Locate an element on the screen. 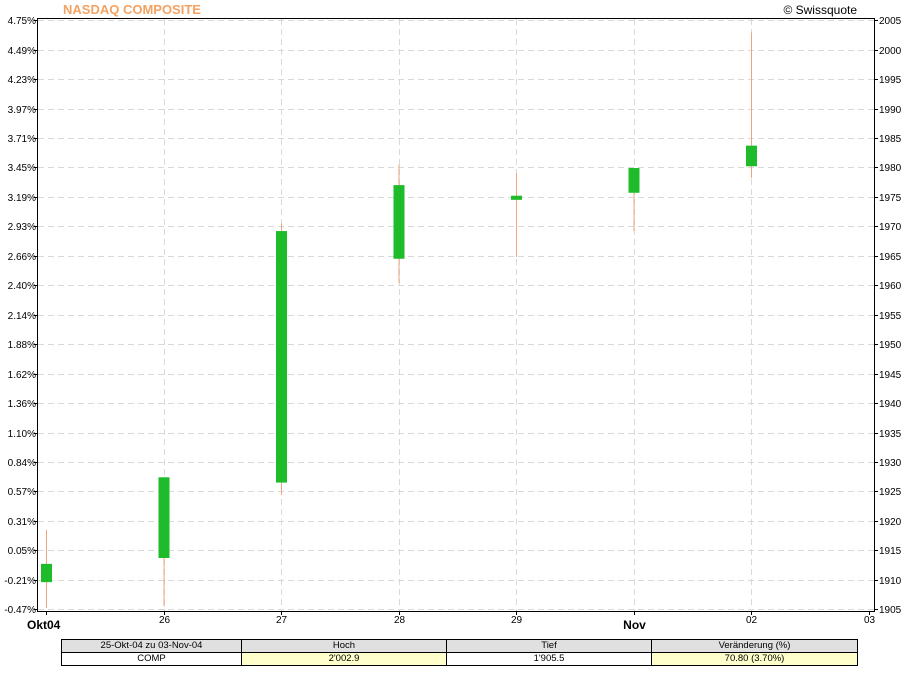 Image resolution: width=917 pixels, height=699 pixels. y-right-tick-label: 1985 is located at coordinates (890, 139).